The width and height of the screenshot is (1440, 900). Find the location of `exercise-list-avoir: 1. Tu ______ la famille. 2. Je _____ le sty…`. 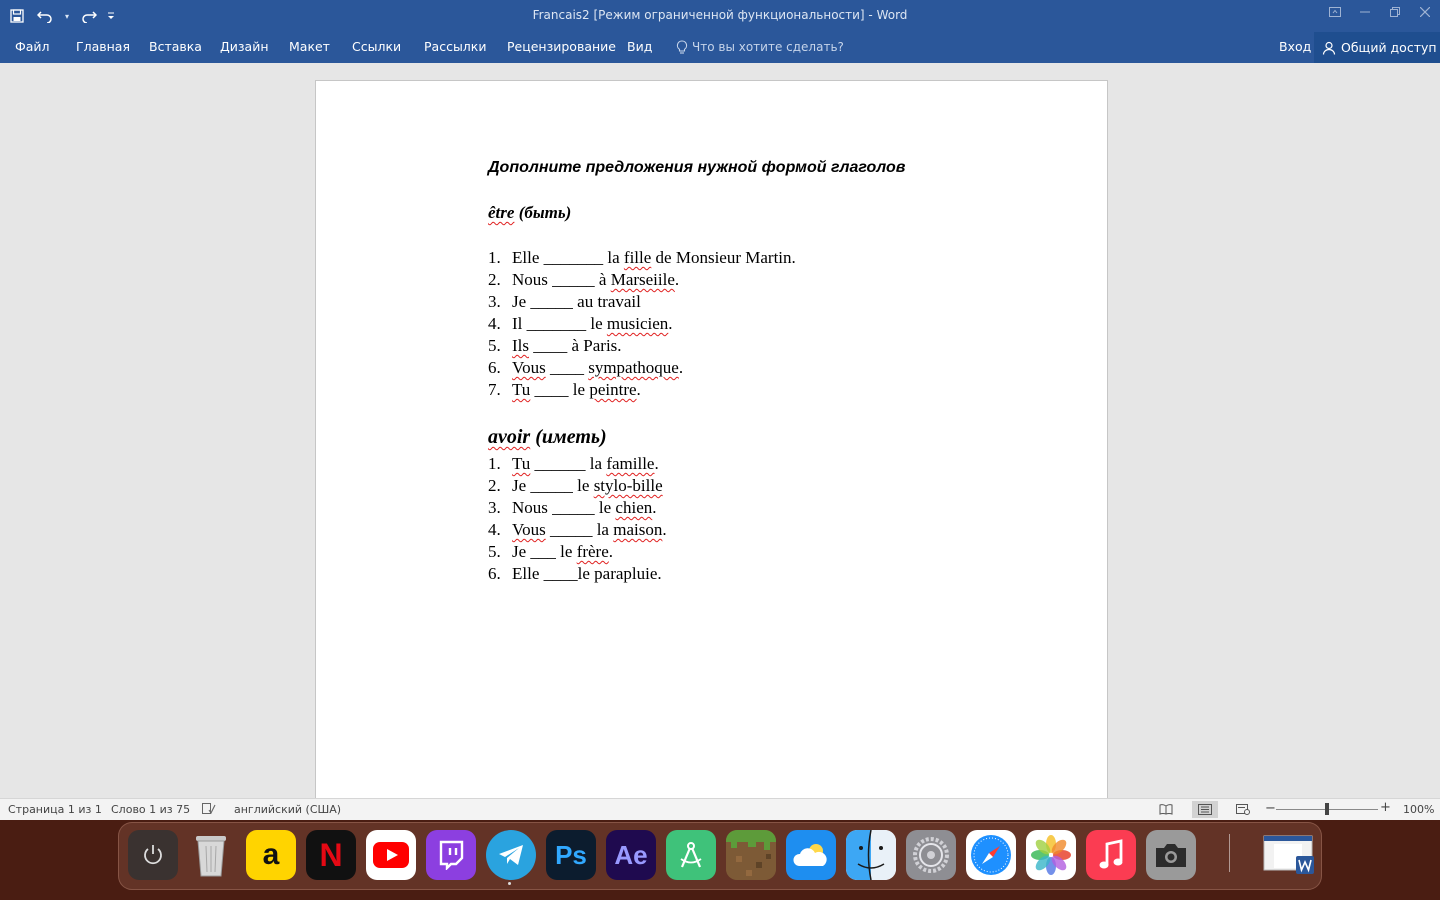

exercise-list-avoir: 1. Tu ______ la famille. 2. Je _____ le sty… is located at coordinates (577, 519).